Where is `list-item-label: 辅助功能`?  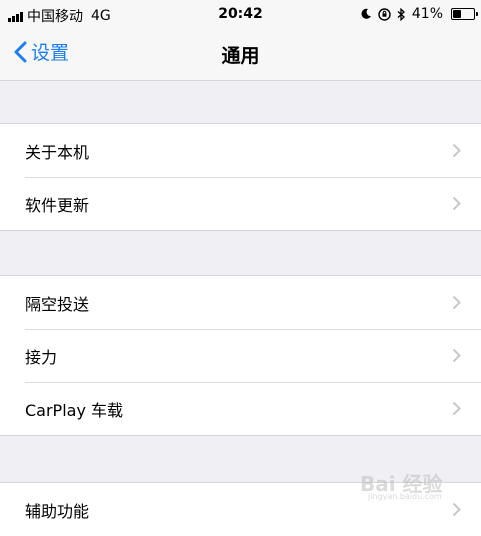
list-item-label: 辅助功能 is located at coordinates (57, 511).